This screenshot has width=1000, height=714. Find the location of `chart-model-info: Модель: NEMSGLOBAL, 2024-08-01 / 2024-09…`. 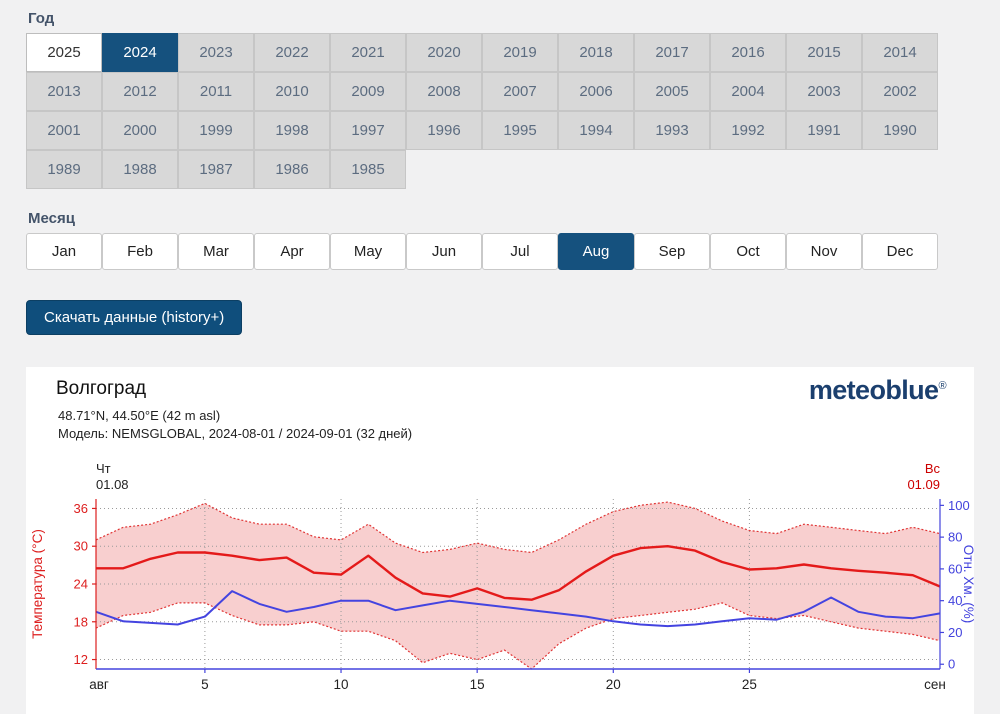

chart-model-info: Модель: NEMSGLOBAL, 2024-08-01 / 2024-09… is located at coordinates (235, 433).